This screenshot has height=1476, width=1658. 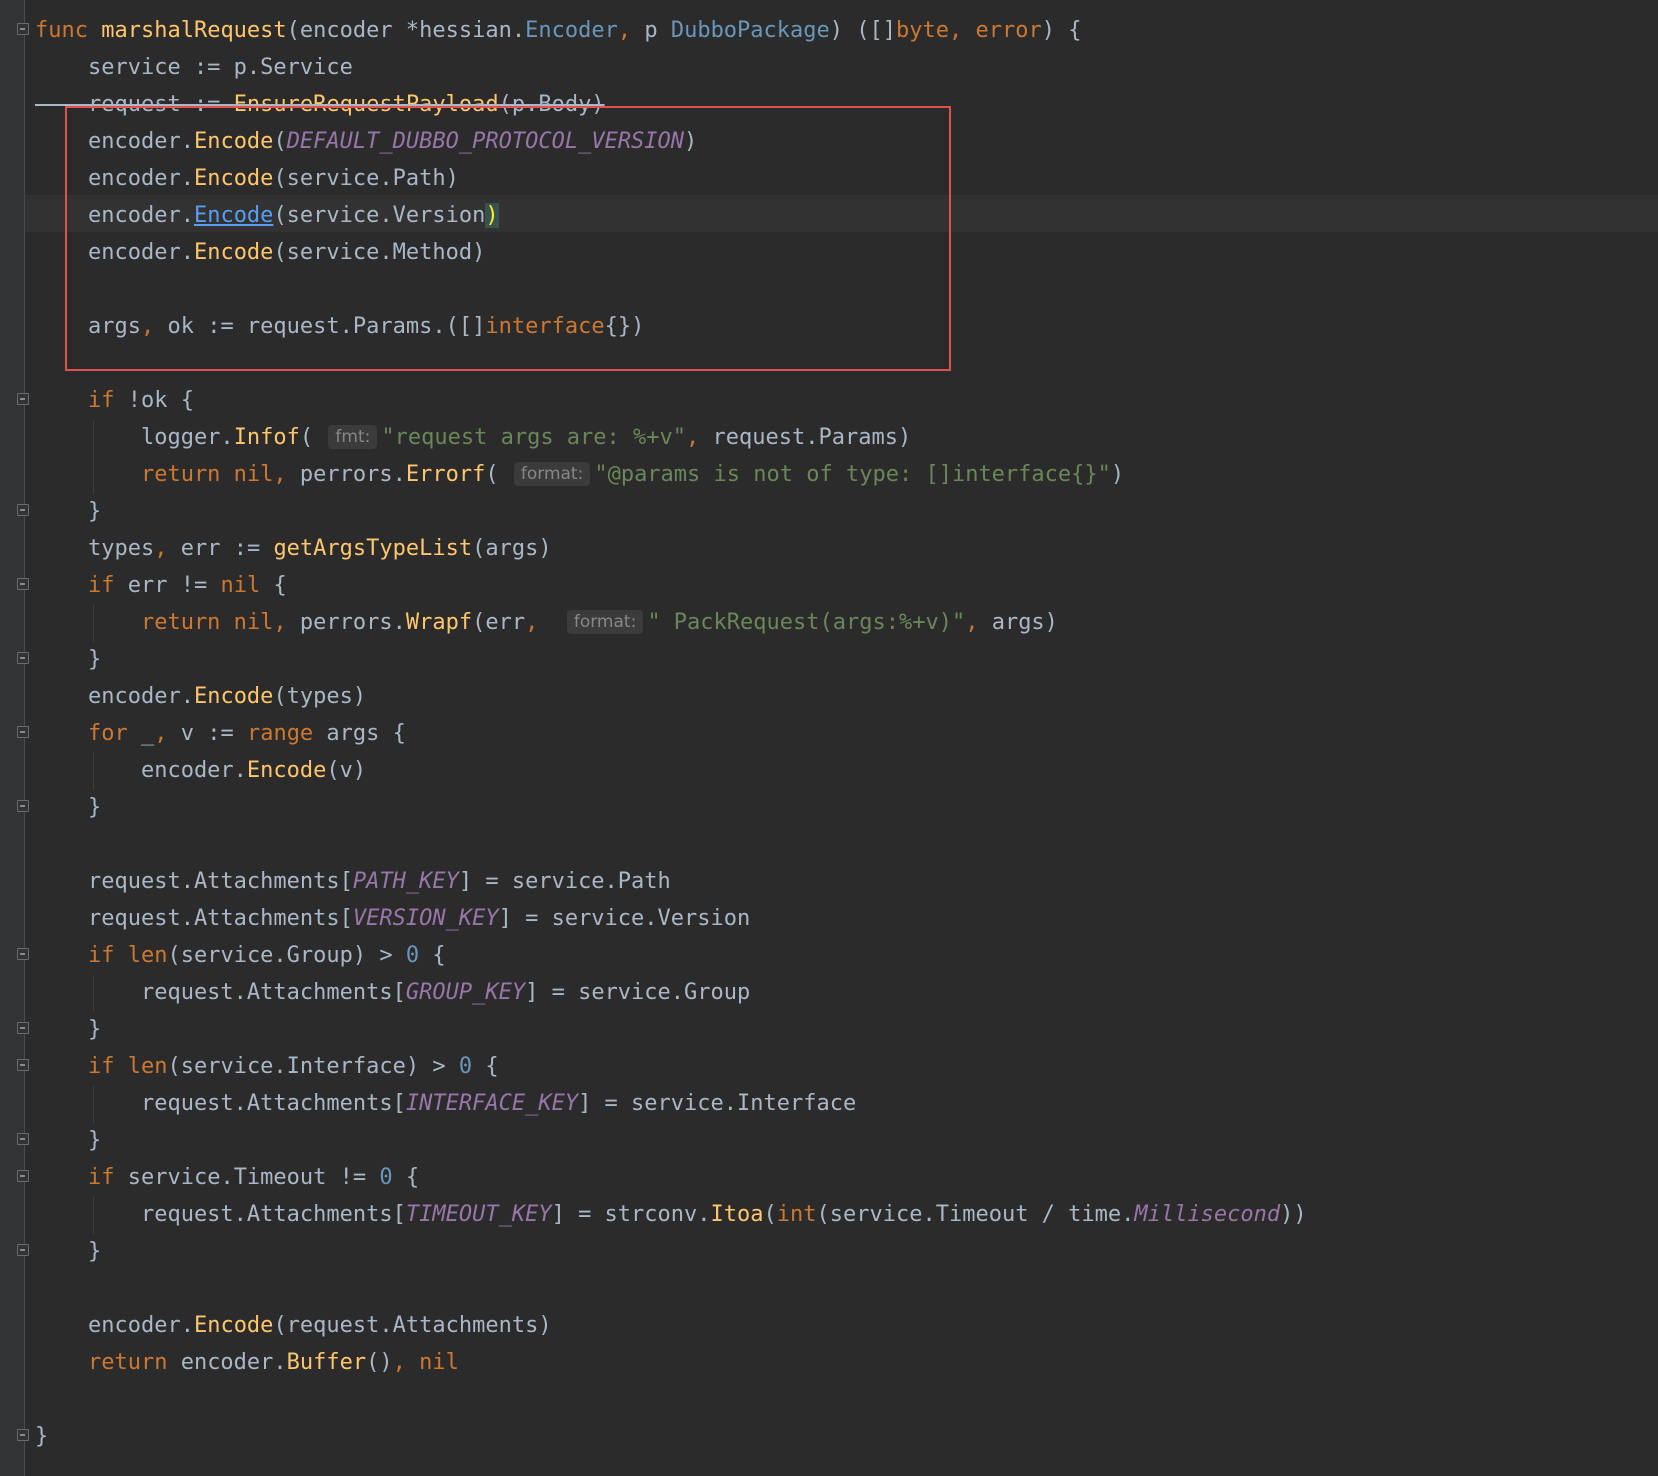 What do you see at coordinates (320, 104) in the screenshot?
I see `code-line: request := EnsureRequestPayload(p.Body)` at bounding box center [320, 104].